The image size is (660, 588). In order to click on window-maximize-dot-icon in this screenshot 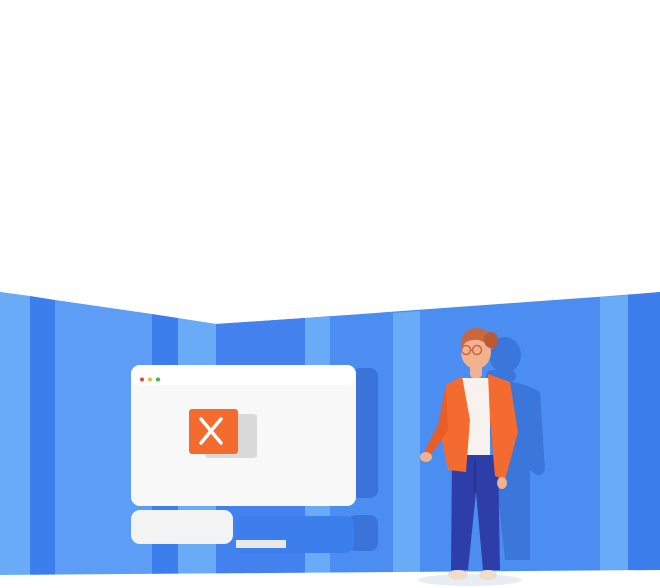, I will do `click(158, 379)`.